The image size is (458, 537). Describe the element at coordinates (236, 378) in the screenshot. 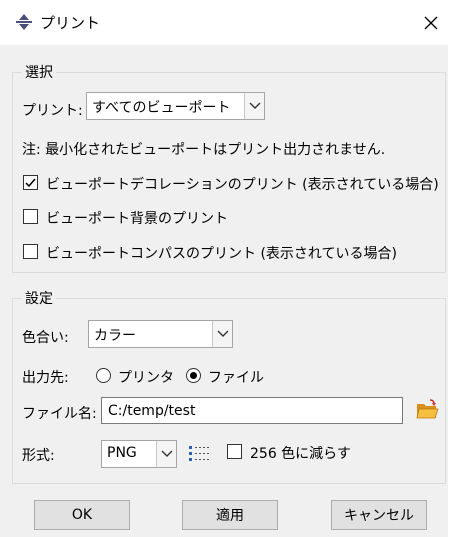

I see `file-radio-label: ファイル` at that location.